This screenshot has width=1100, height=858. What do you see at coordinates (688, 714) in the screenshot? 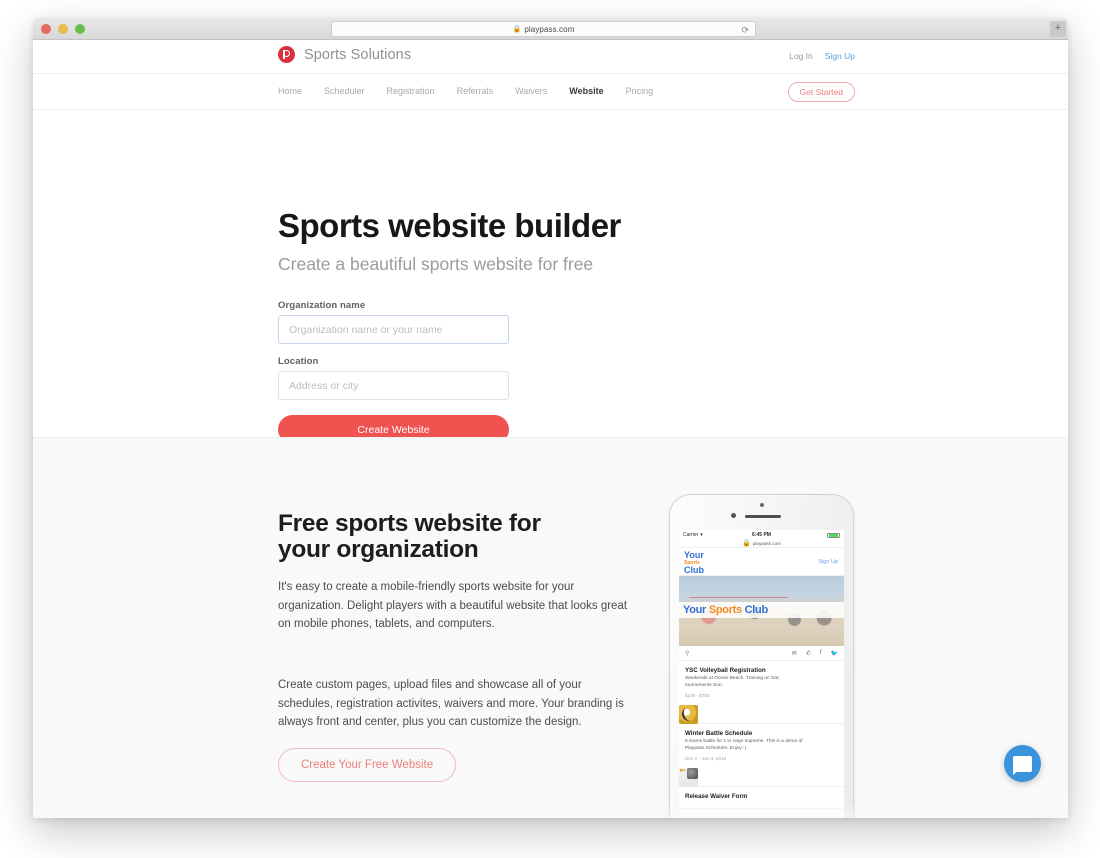
I see `volleyball-icon` at bounding box center [688, 714].